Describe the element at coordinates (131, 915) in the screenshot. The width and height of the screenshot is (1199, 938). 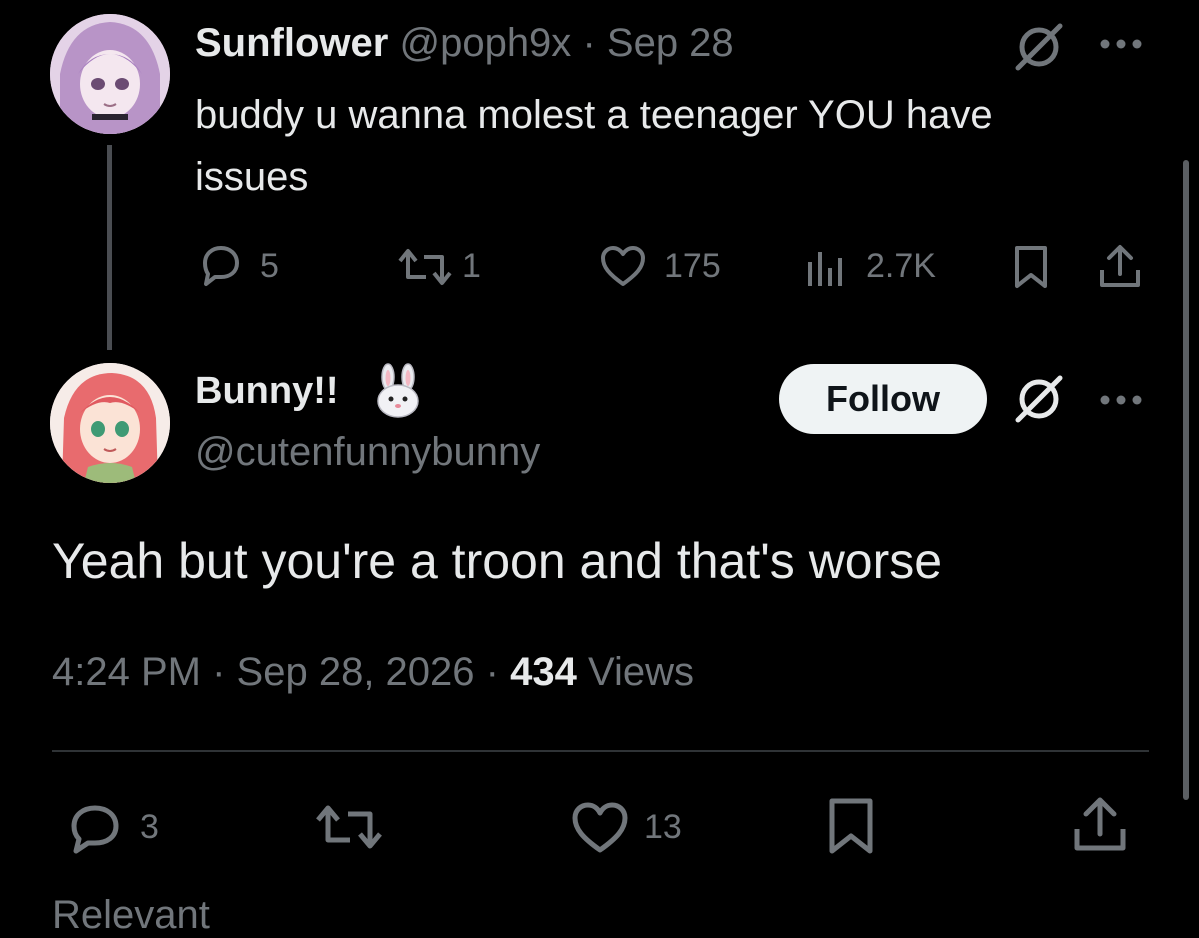
I see `sort-label: Relevant` at that location.